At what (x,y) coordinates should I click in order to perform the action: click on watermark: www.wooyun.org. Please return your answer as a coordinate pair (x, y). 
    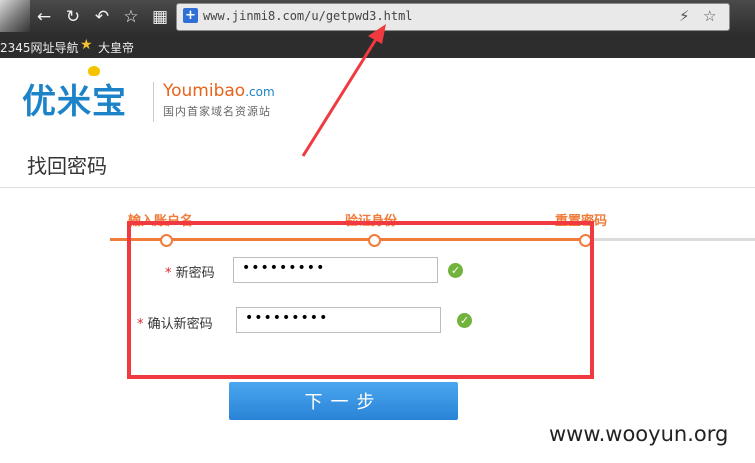
    Looking at the image, I should click on (639, 434).